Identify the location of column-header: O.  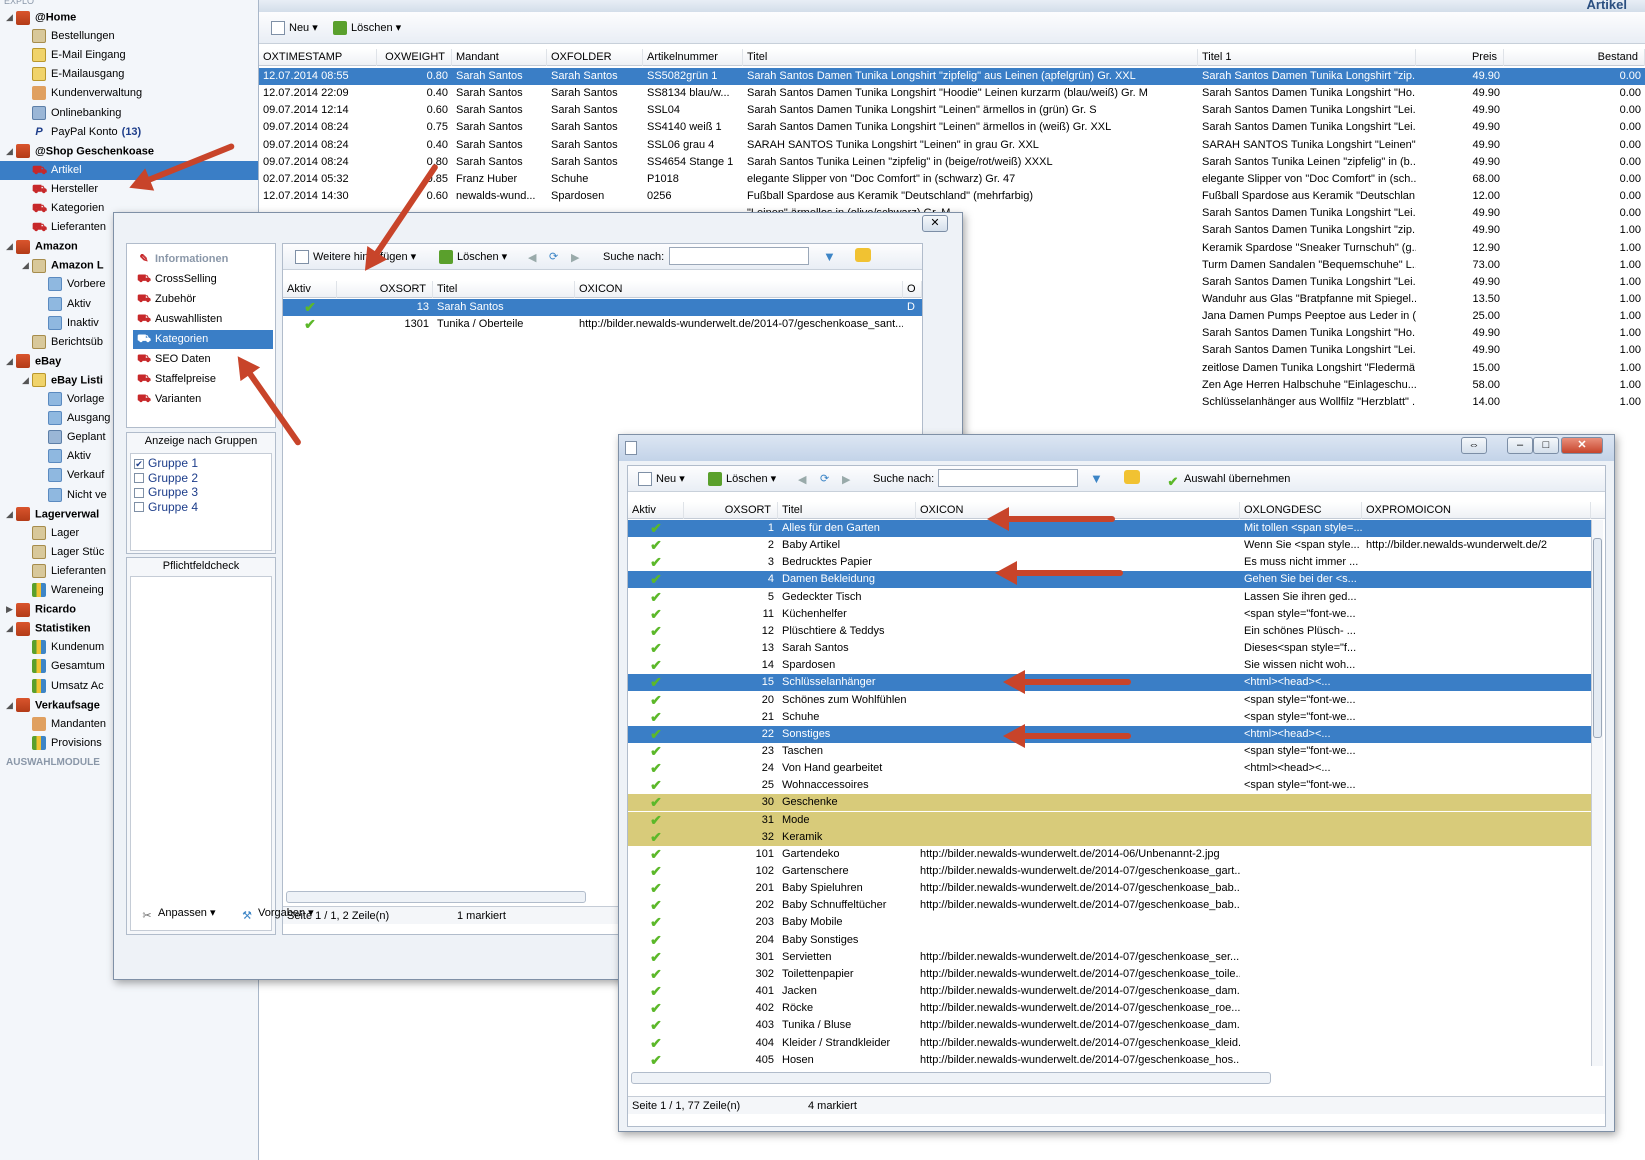
(912, 289).